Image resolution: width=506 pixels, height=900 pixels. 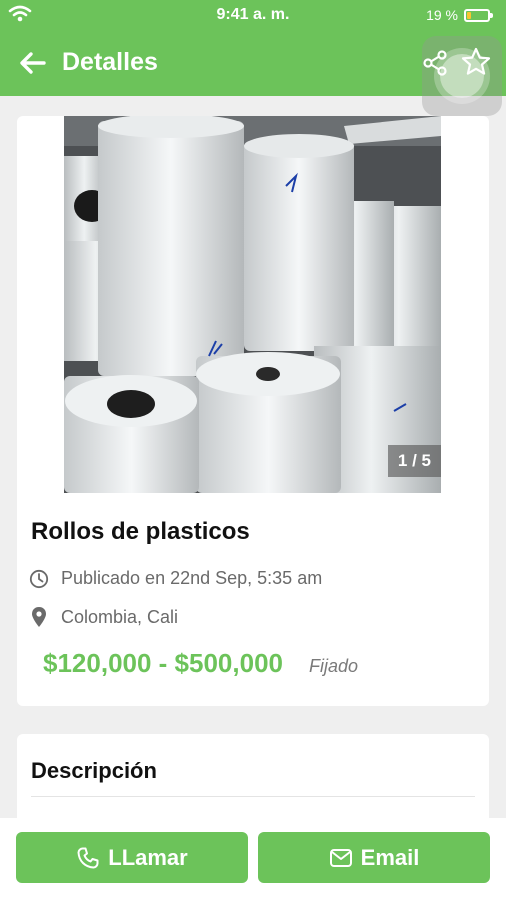 What do you see at coordinates (442, 15) in the screenshot?
I see `battery-percent: 19 %` at bounding box center [442, 15].